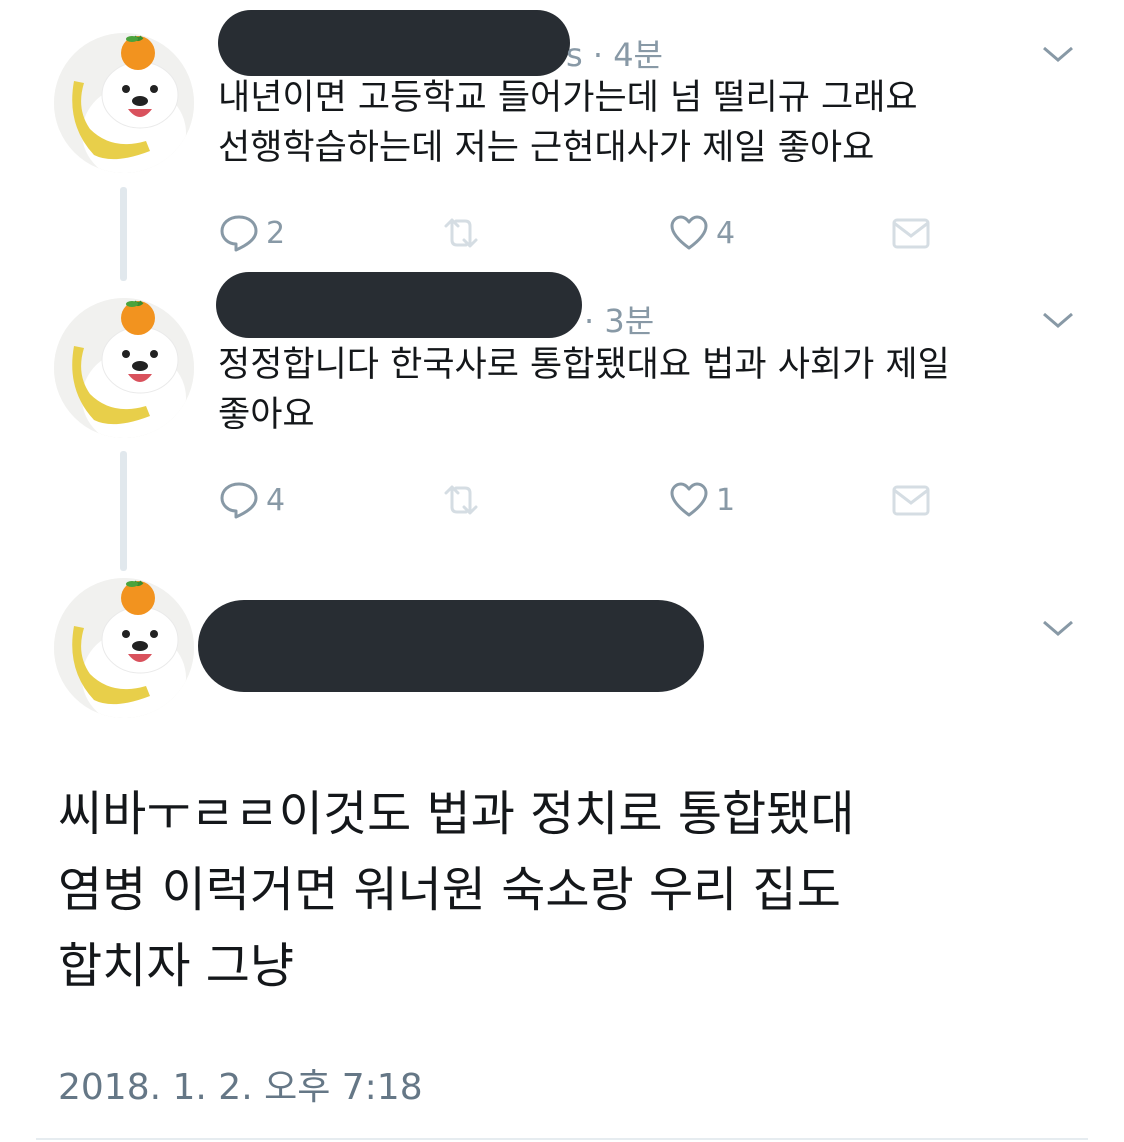  Describe the element at coordinates (568, 98) in the screenshot. I see `tweet-text-line: 내년이면 고등학교 들어가는데 넘 떨리규 그래요` at that location.